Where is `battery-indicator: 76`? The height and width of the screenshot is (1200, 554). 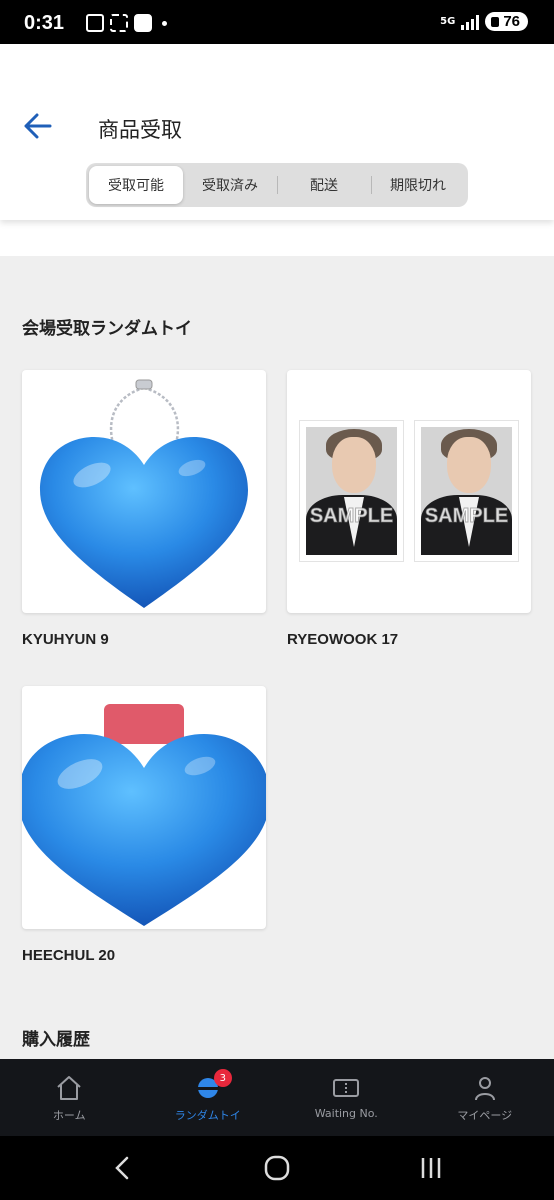 battery-indicator: 76 is located at coordinates (506, 21).